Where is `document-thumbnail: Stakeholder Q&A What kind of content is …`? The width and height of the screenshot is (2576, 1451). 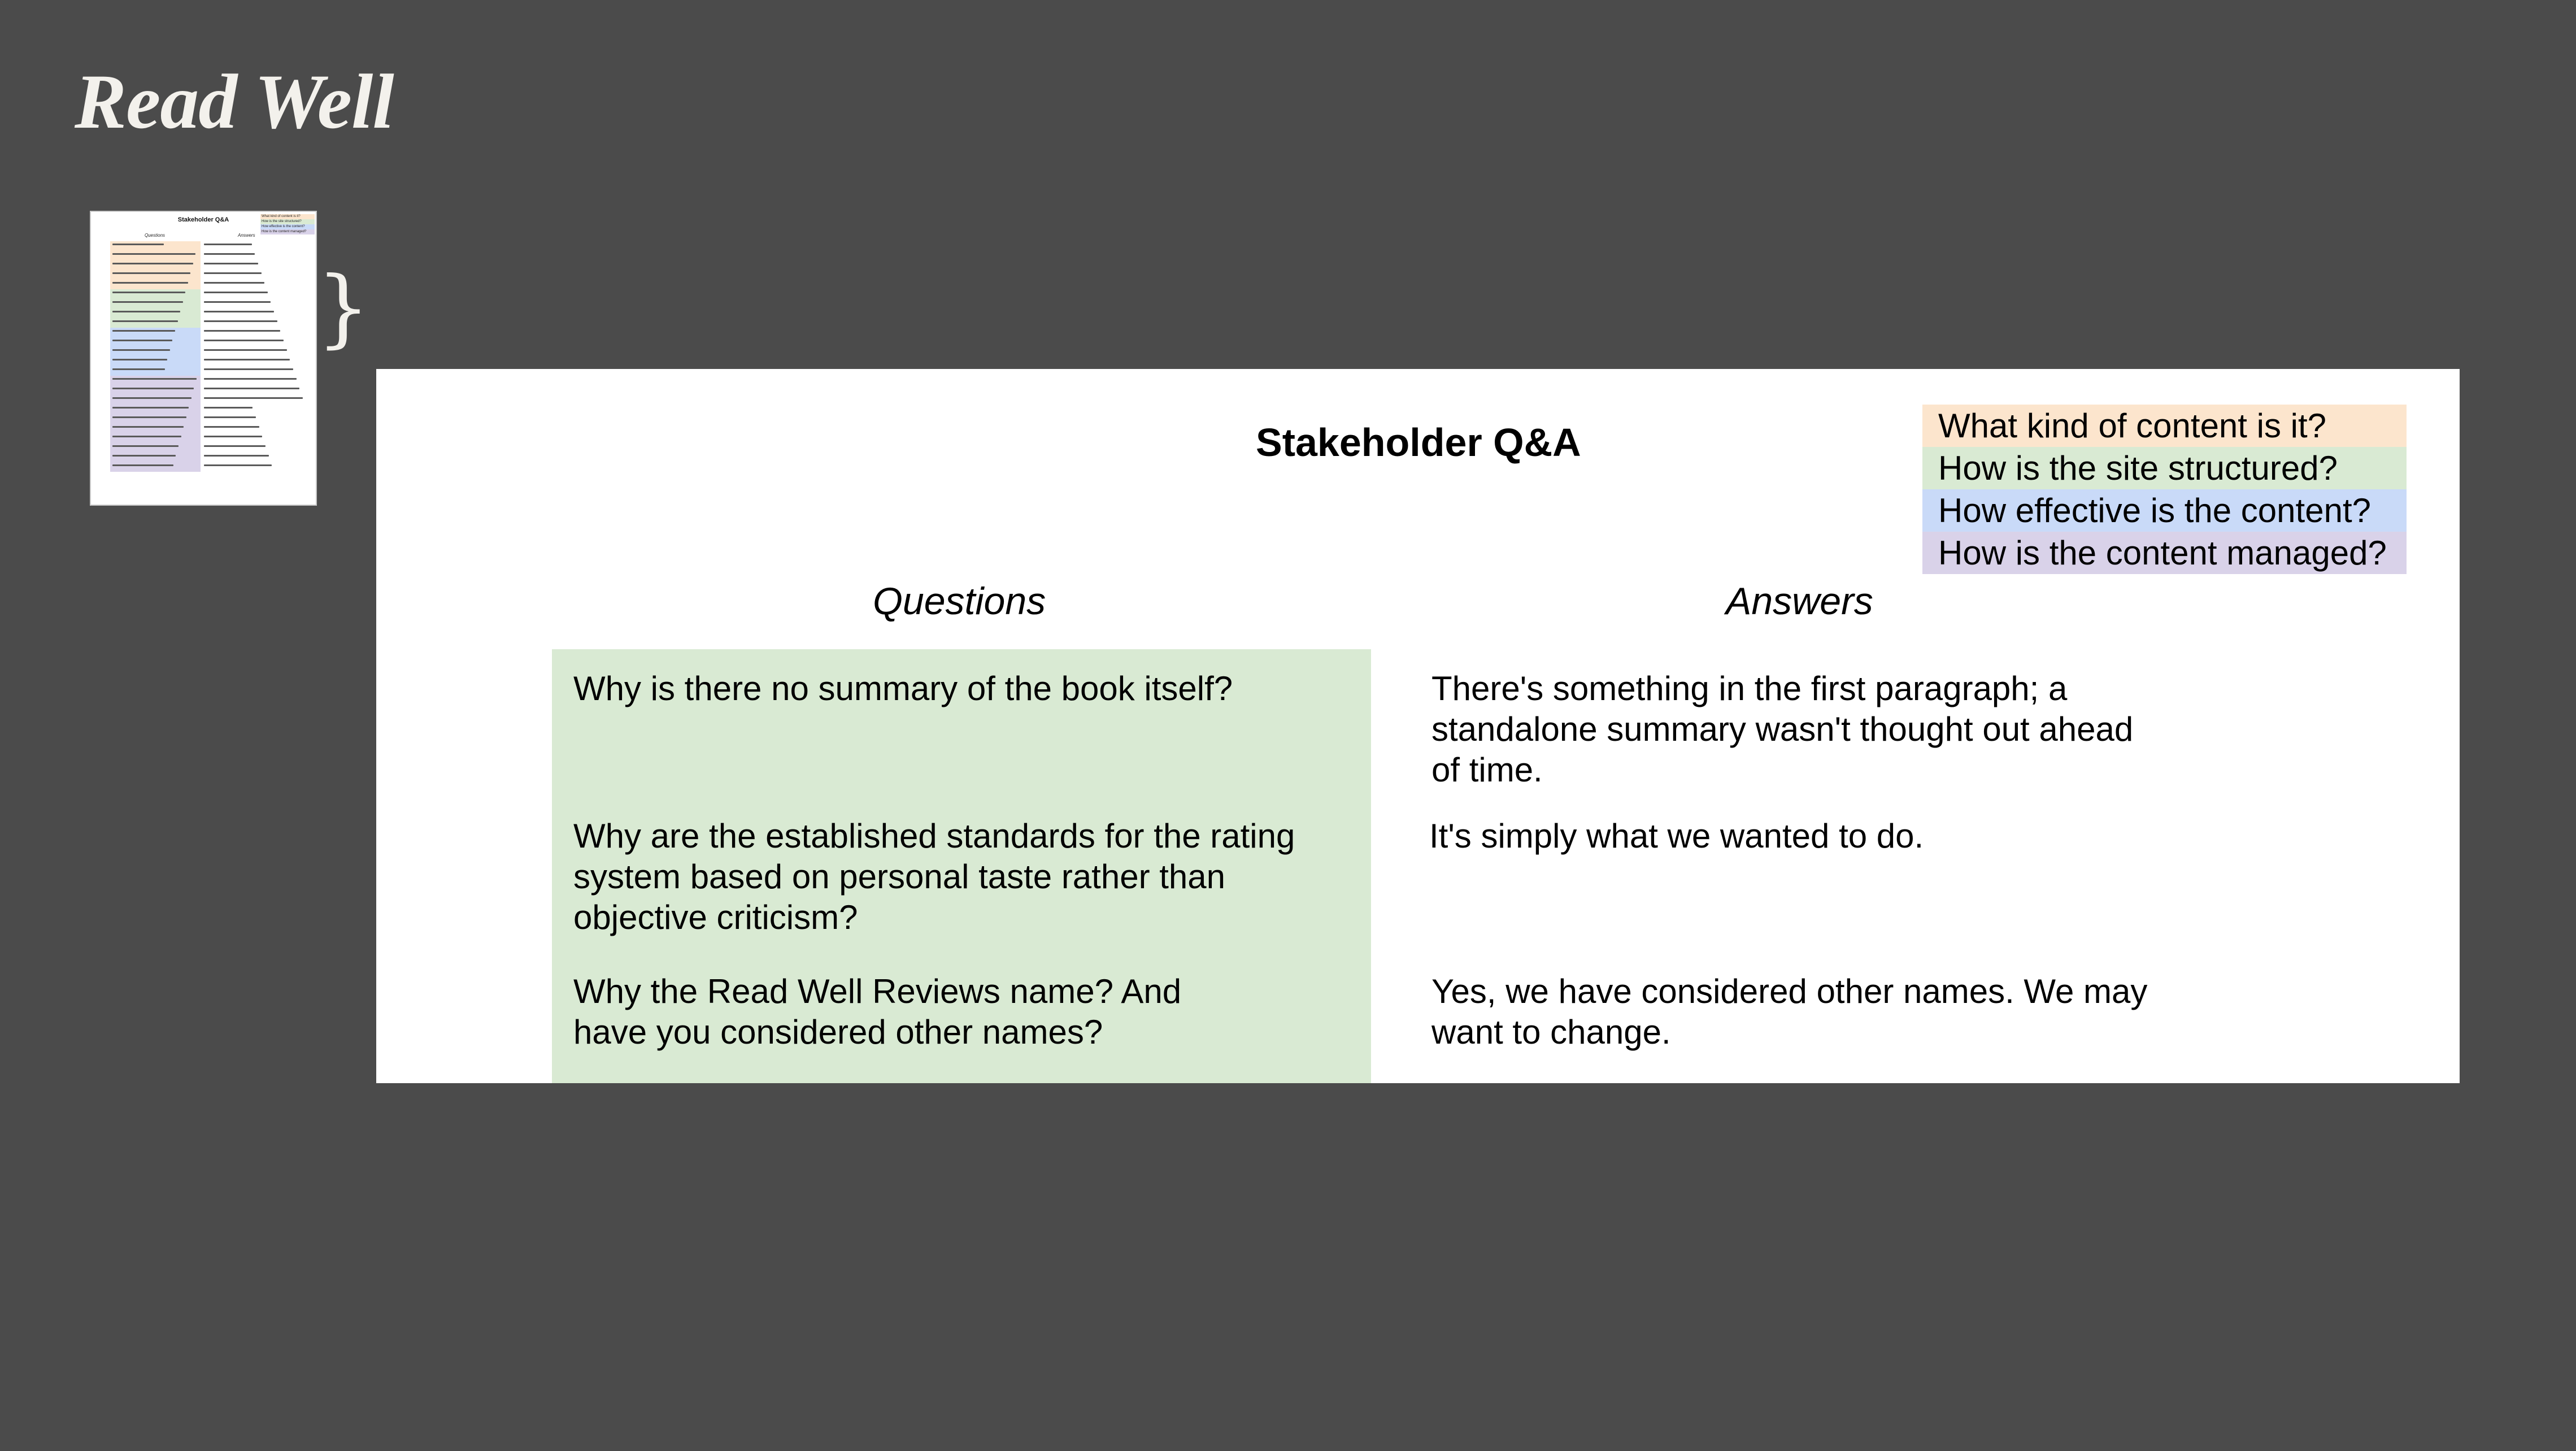
document-thumbnail: Stakeholder Q&A What kind of content is … is located at coordinates (203, 358).